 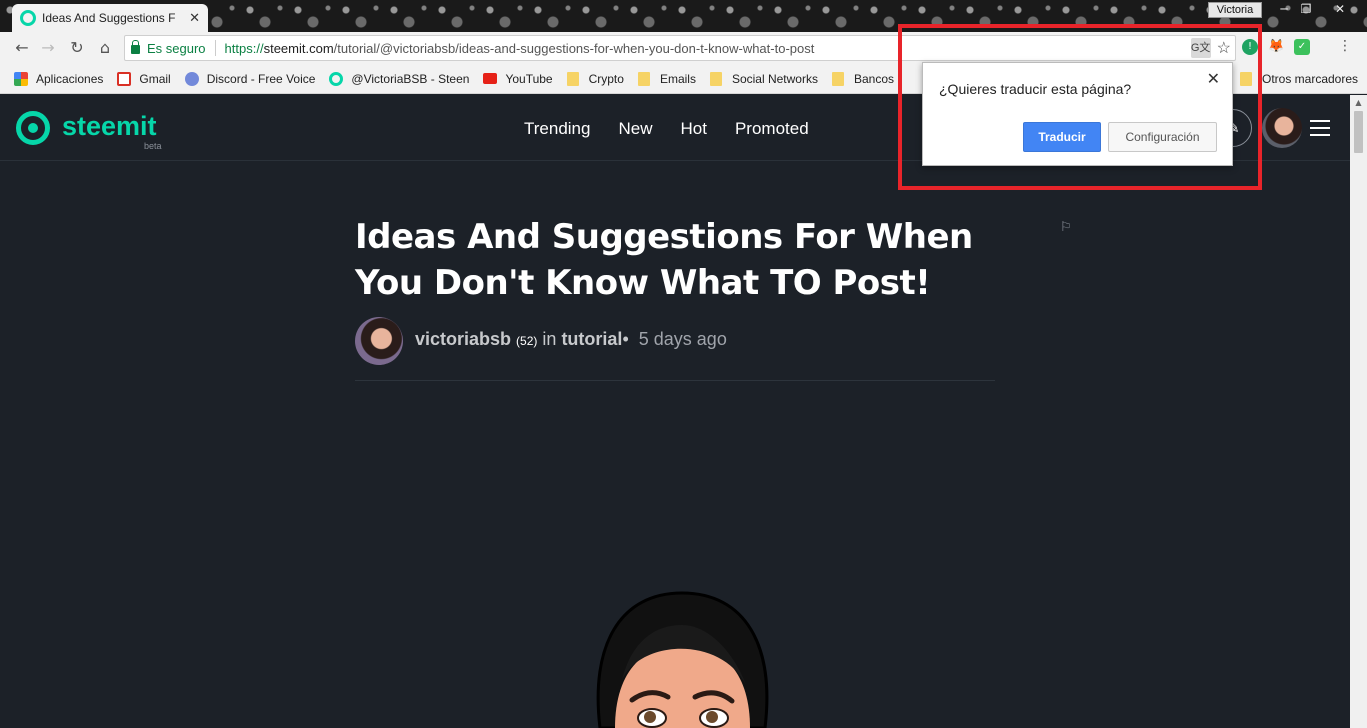 What do you see at coordinates (635, 129) in the screenshot?
I see `nav-new: New` at bounding box center [635, 129].